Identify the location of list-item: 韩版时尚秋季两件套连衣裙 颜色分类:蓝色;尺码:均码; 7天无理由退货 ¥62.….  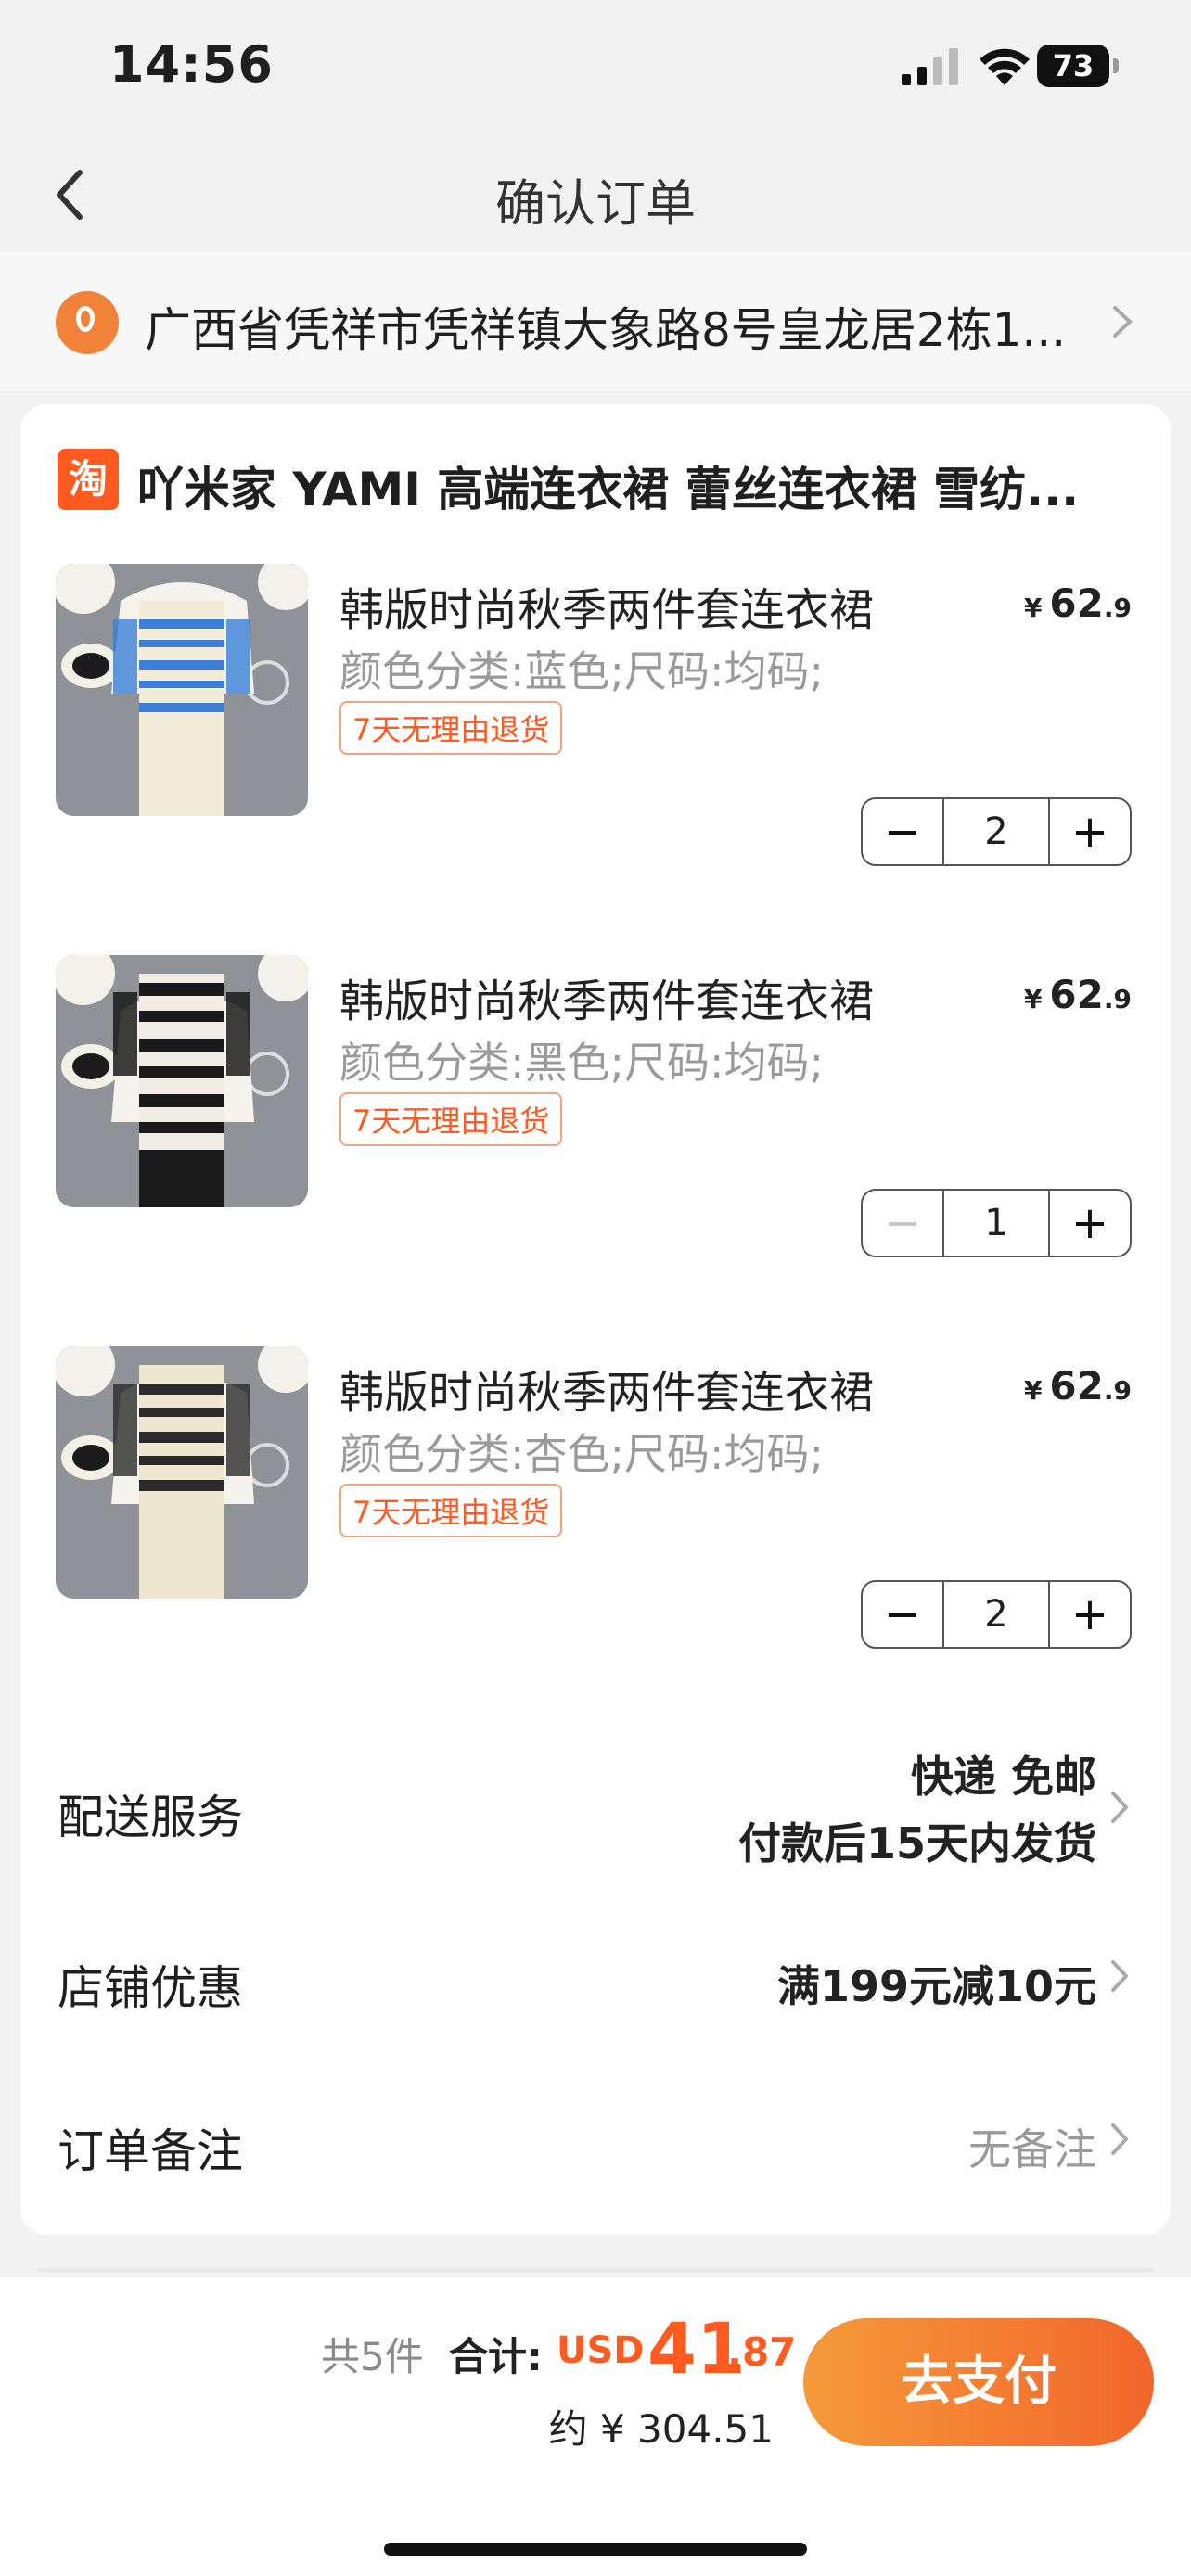
(603, 722).